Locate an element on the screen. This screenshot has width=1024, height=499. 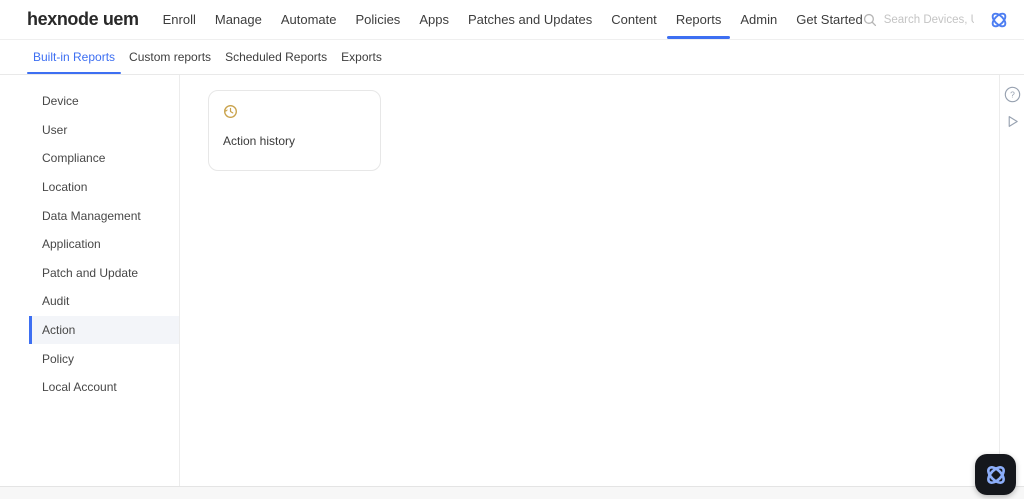
brand-logo: hexnode uem is located at coordinates (83, 19).